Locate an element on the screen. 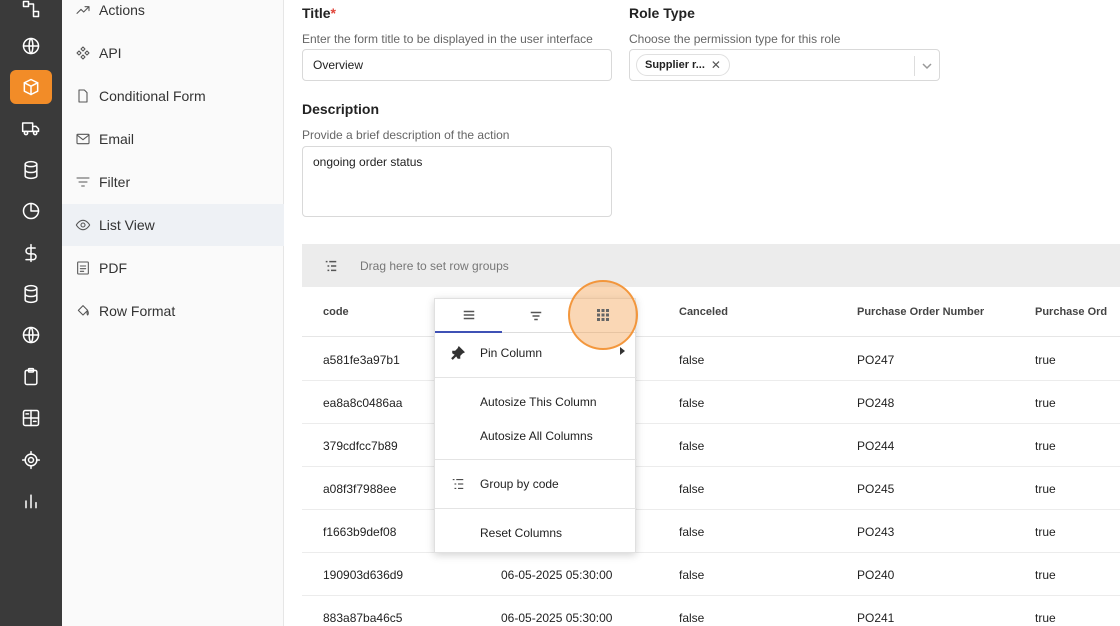  table-cell-po: PO243 is located at coordinates (876, 532).